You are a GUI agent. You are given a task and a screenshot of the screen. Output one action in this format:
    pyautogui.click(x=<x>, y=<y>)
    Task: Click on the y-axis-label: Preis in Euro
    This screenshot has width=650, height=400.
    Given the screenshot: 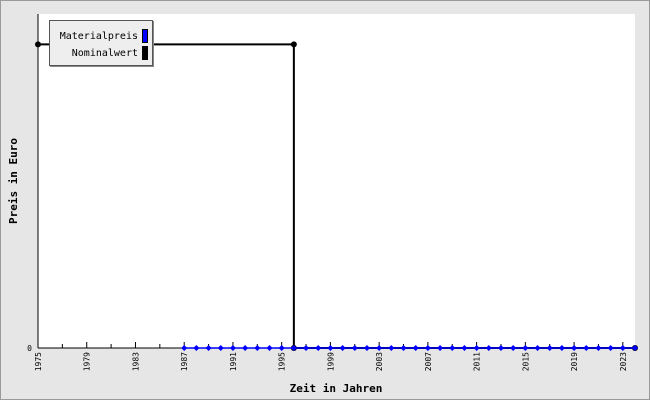 What is the action you would take?
    pyautogui.click(x=13, y=181)
    